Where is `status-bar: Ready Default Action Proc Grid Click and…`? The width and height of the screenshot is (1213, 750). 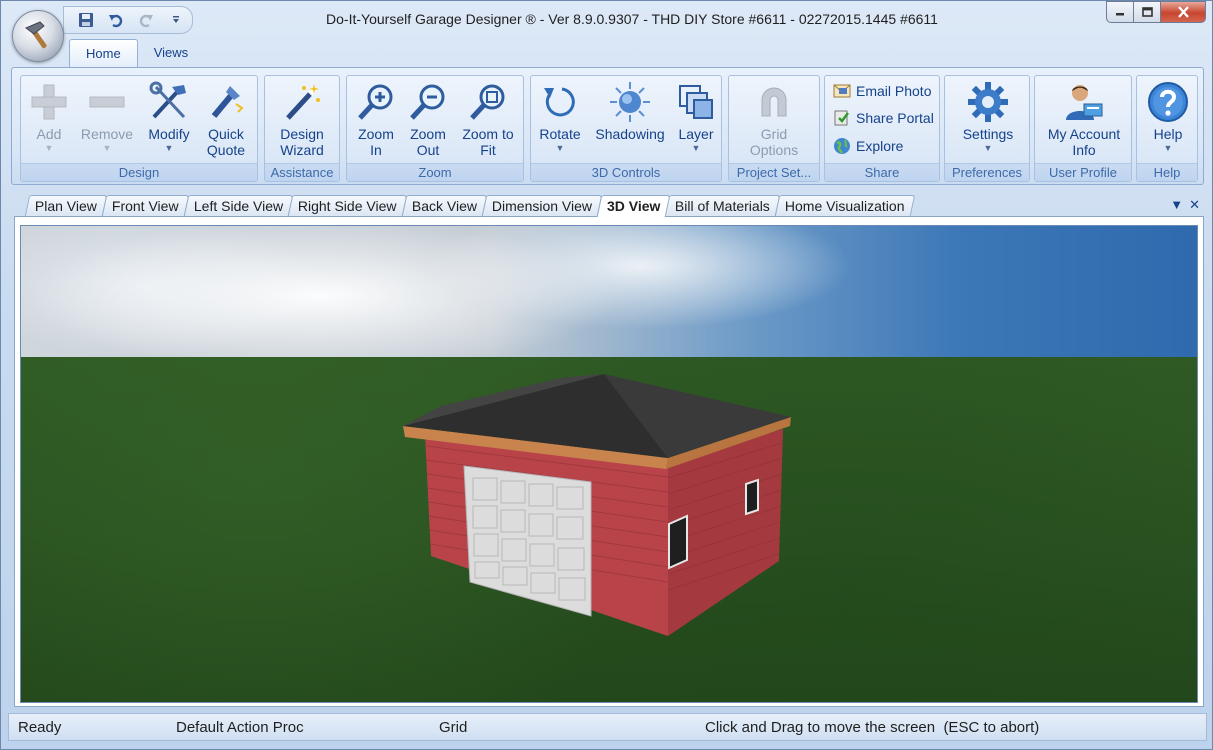
status-bar: Ready Default Action Proc Grid Click and… is located at coordinates (607, 727).